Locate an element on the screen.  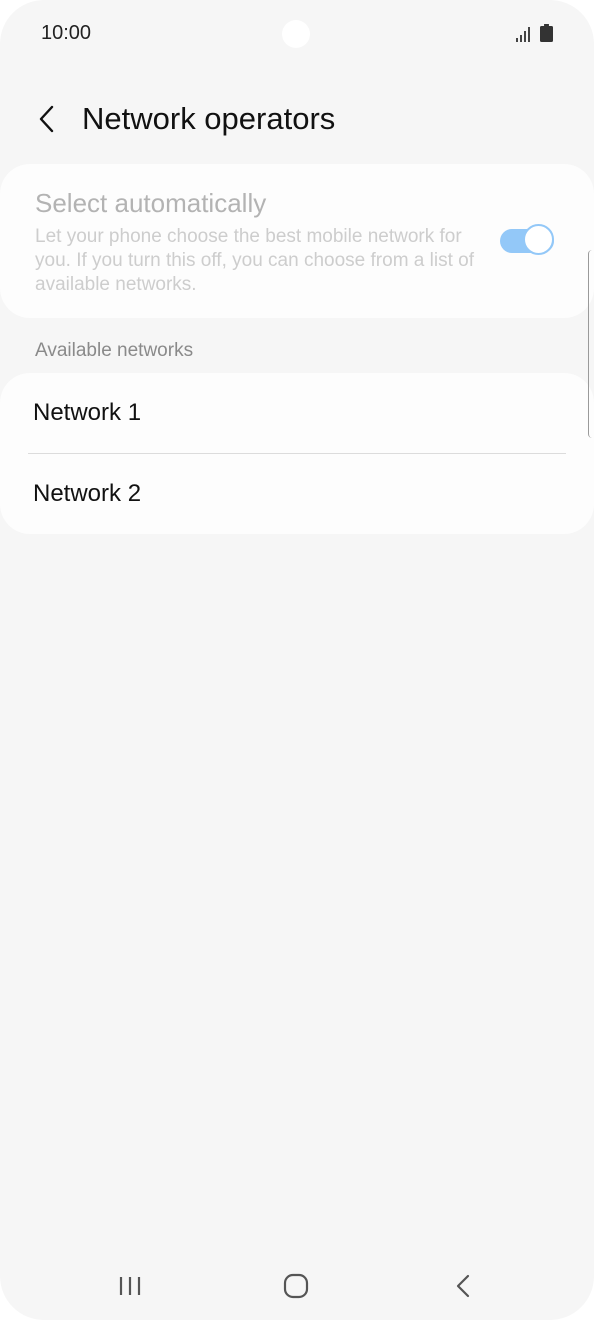
nav-back-button is located at coordinates (463, 1286).